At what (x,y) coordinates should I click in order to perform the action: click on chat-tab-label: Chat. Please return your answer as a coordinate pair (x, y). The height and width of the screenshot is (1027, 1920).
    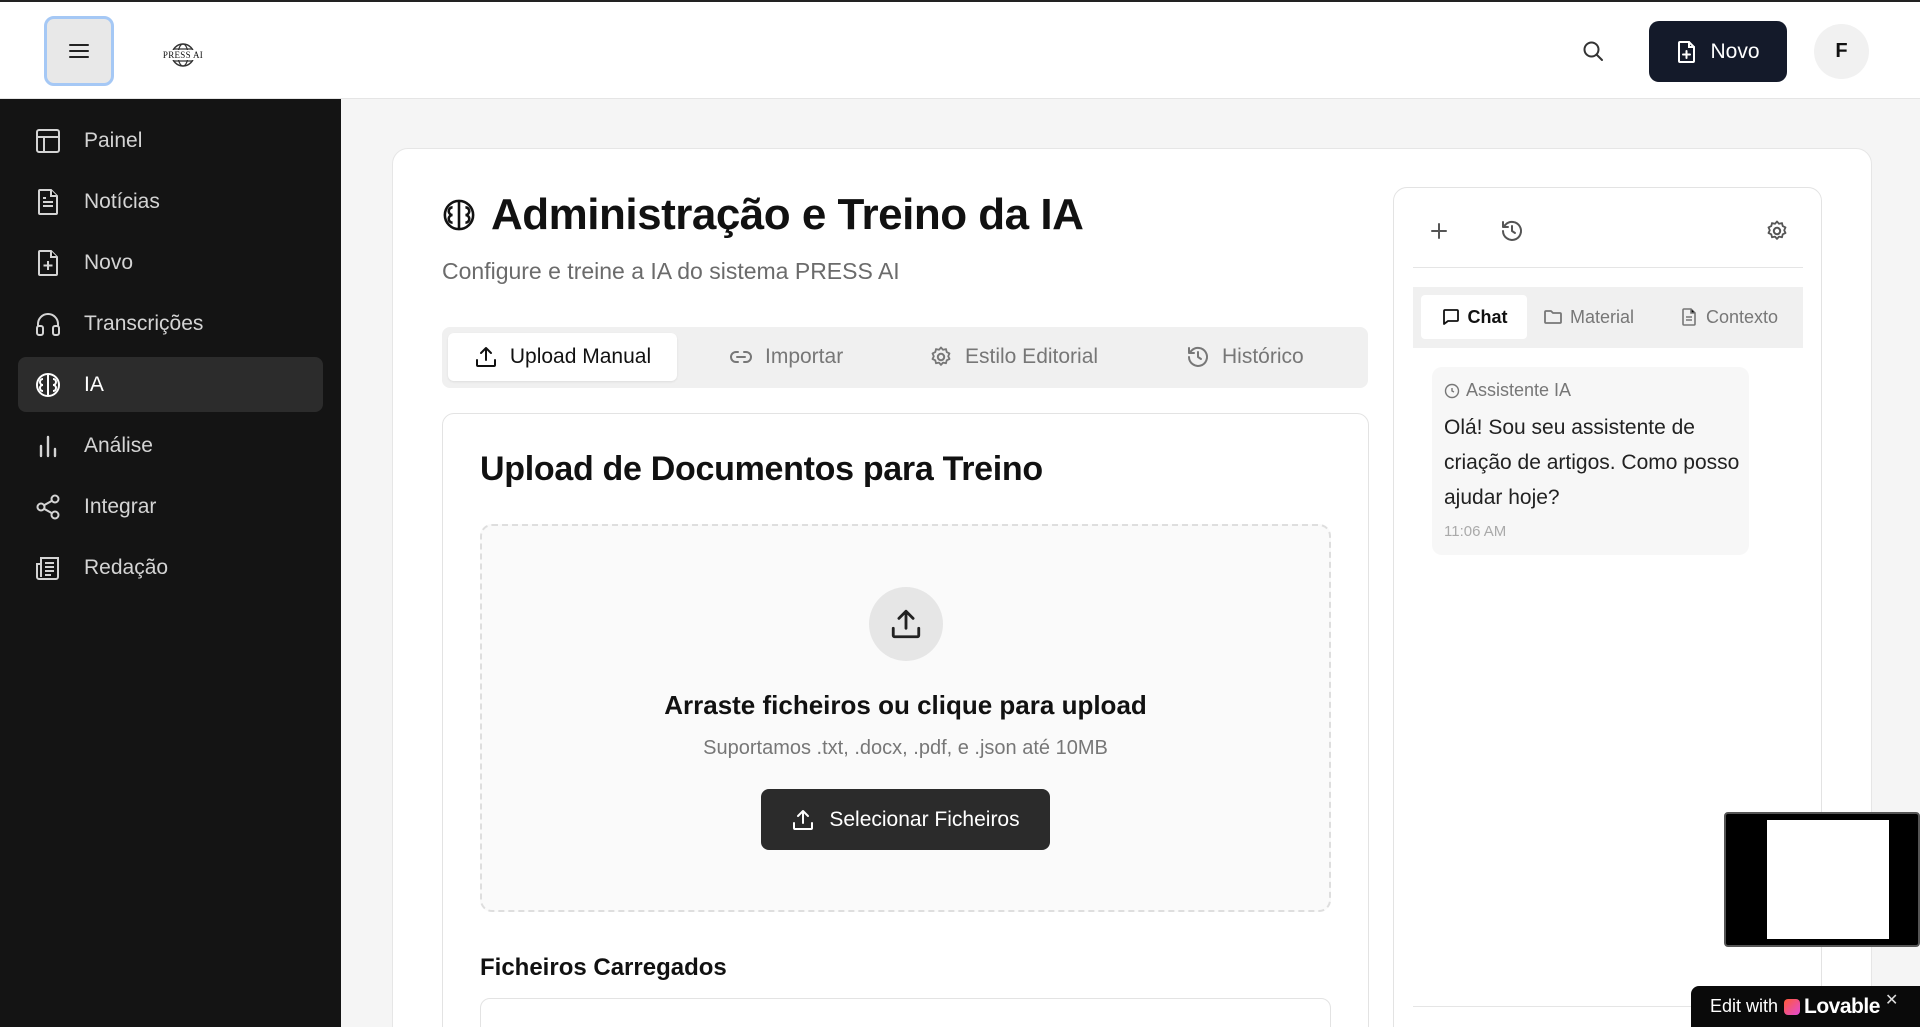
    Looking at the image, I should click on (1487, 316).